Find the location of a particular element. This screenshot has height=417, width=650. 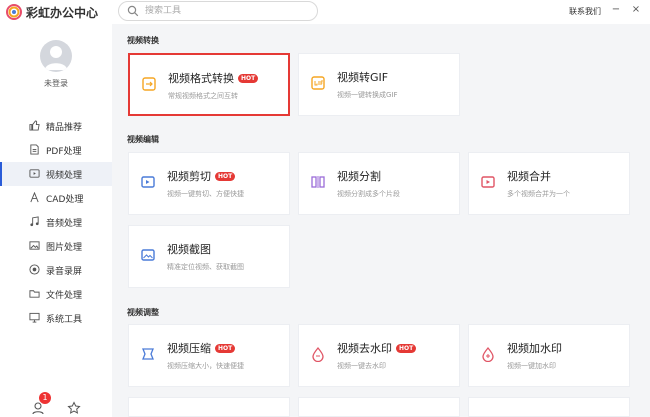

card-title: 视频剪切 is located at coordinates (189, 176).